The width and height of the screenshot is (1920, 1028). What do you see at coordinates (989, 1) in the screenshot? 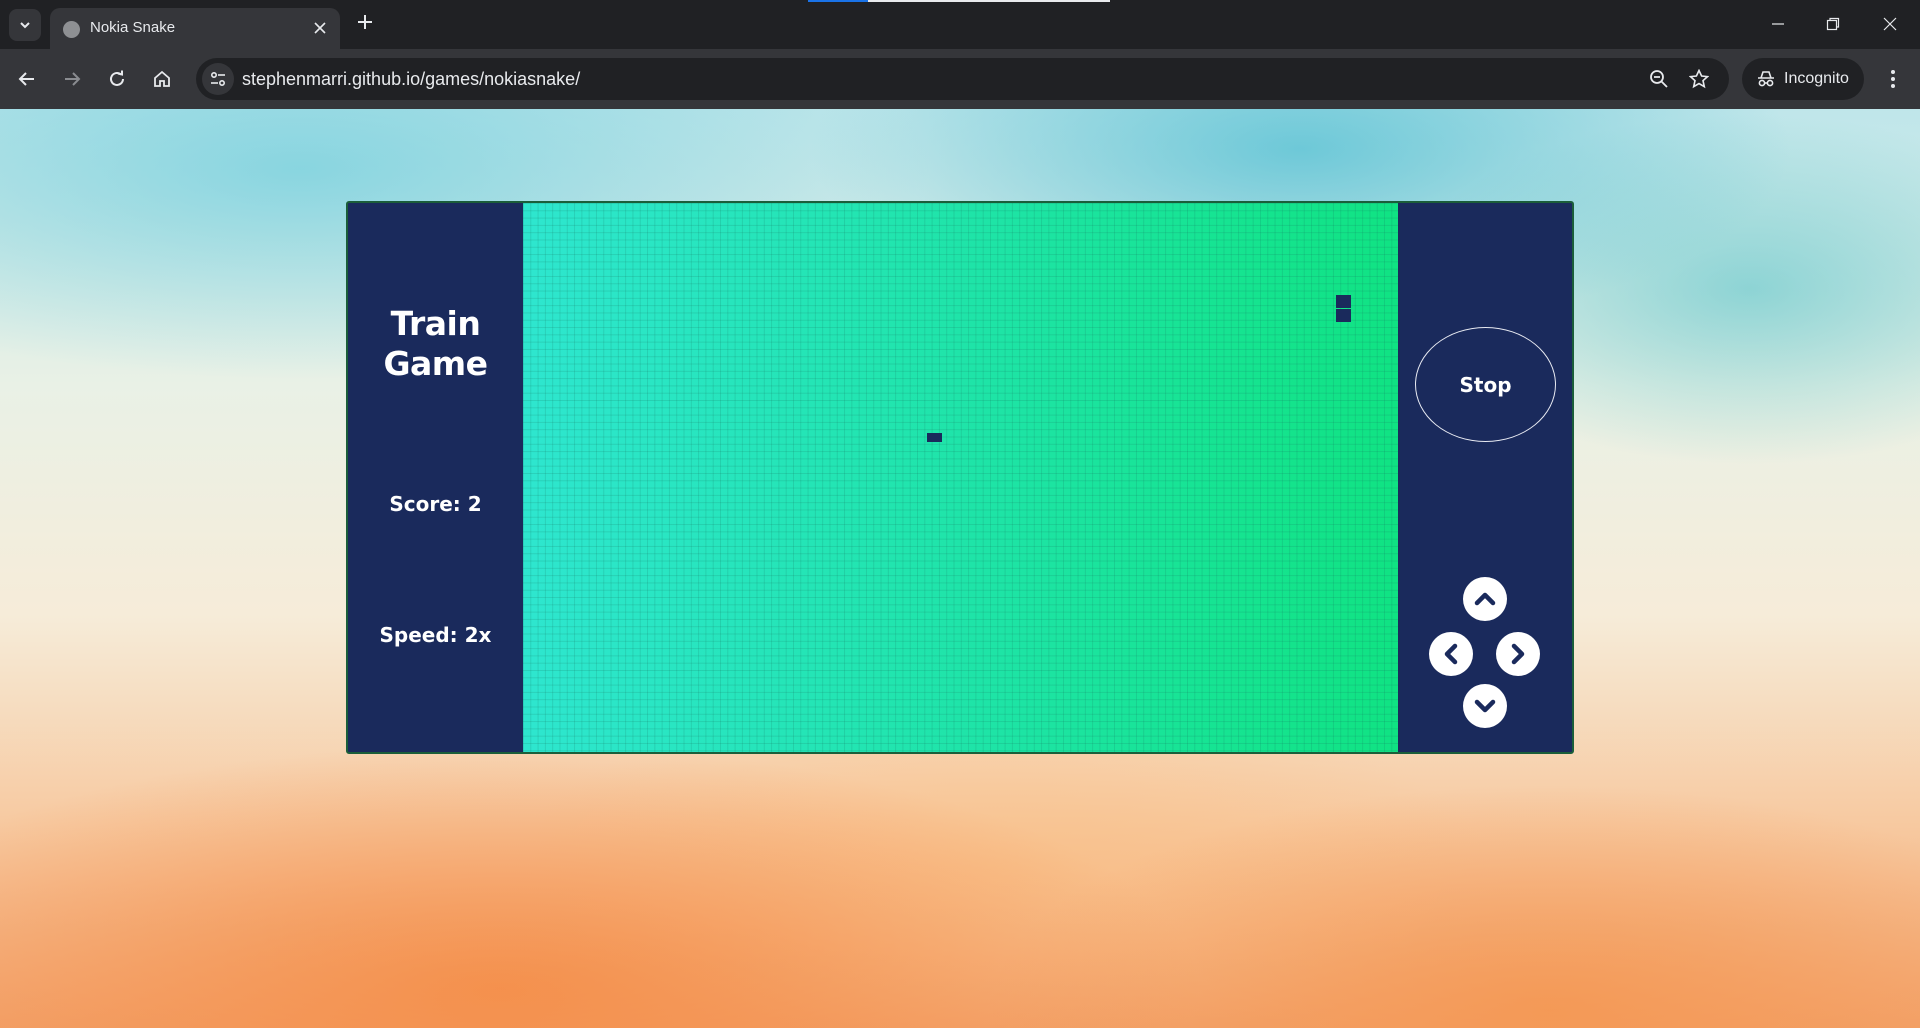
I see `loading-indicator-track` at bounding box center [989, 1].